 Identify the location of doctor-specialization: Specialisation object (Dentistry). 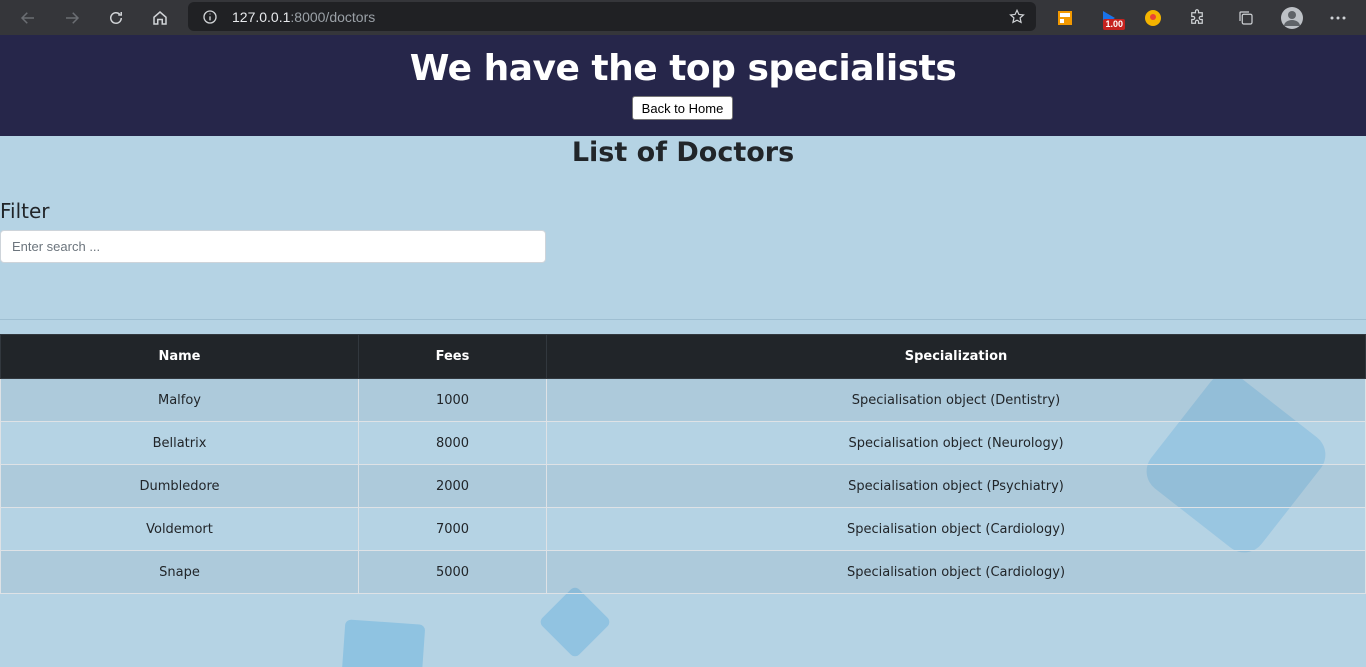
(956, 400).